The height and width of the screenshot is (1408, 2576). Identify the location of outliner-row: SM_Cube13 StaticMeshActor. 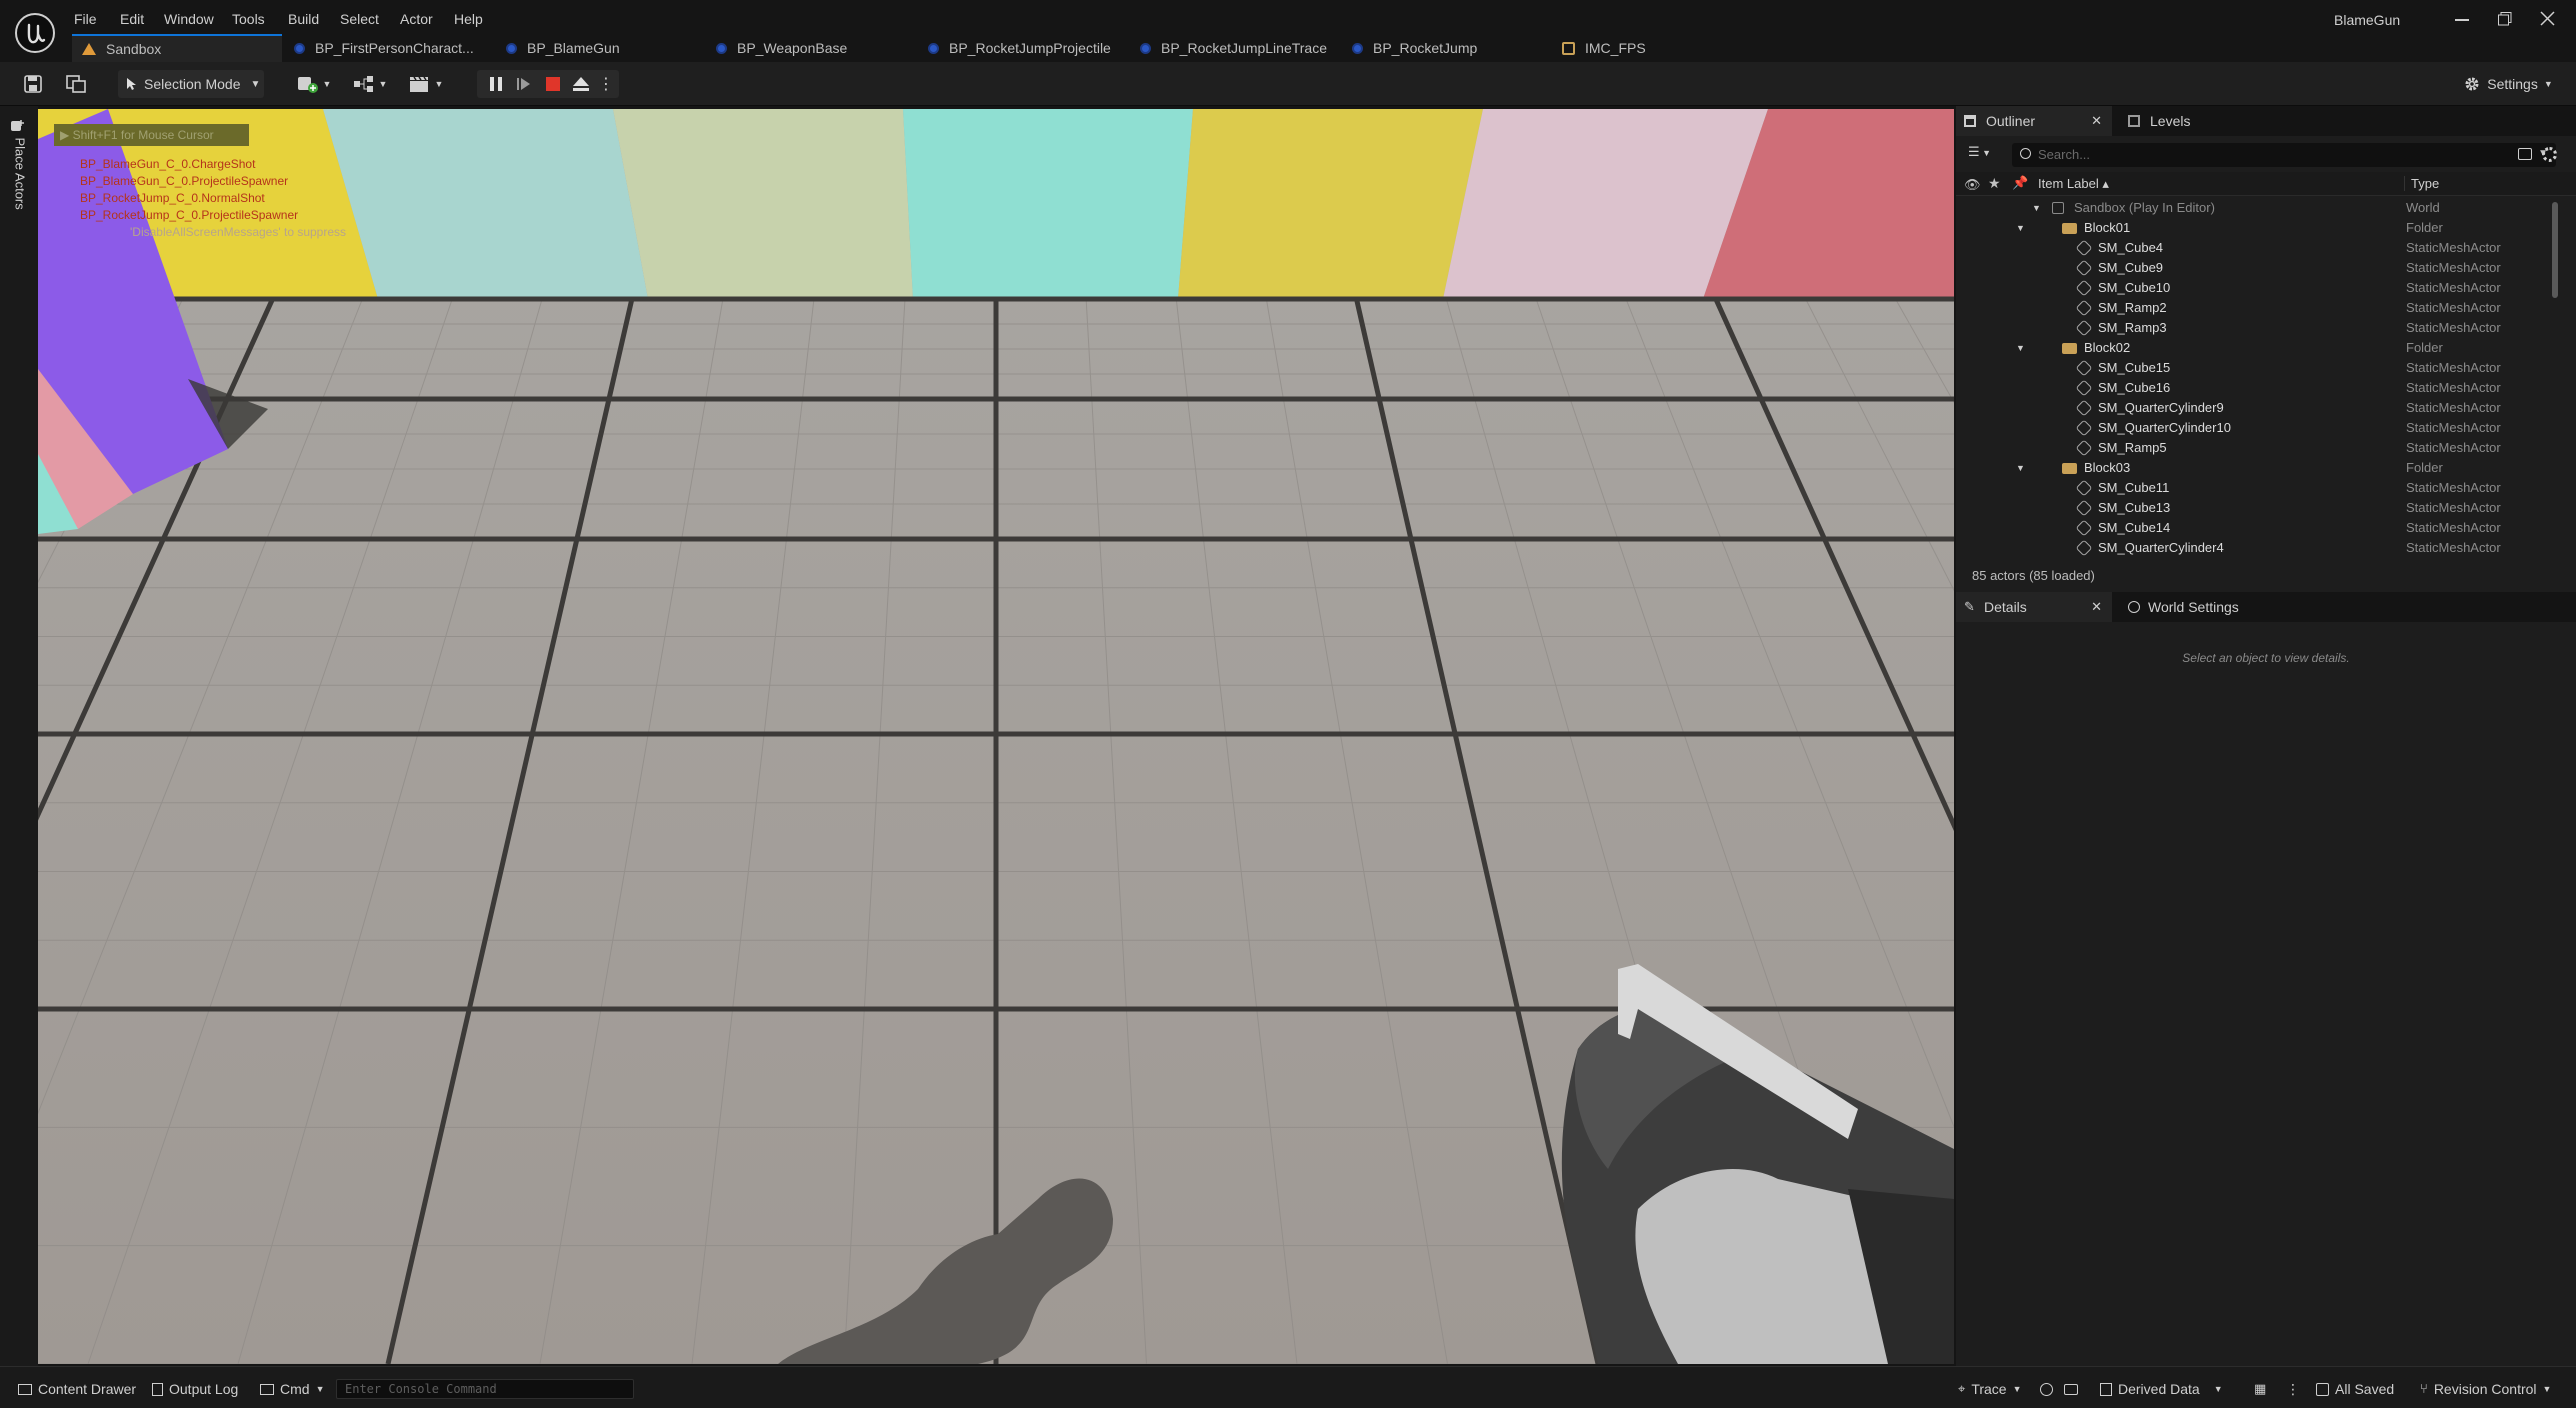
(2256, 508).